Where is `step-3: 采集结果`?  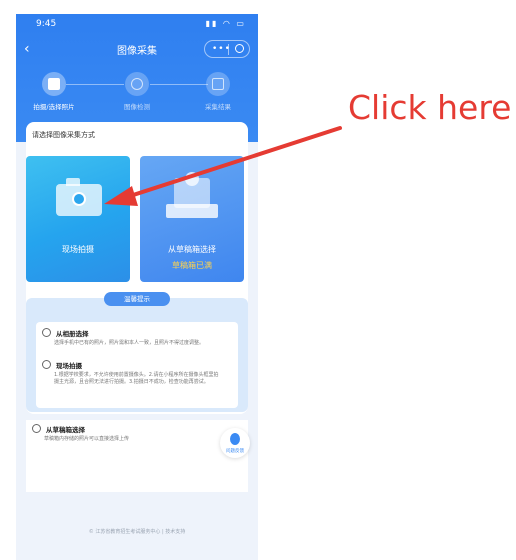 step-3: 采集结果 is located at coordinates (218, 91).